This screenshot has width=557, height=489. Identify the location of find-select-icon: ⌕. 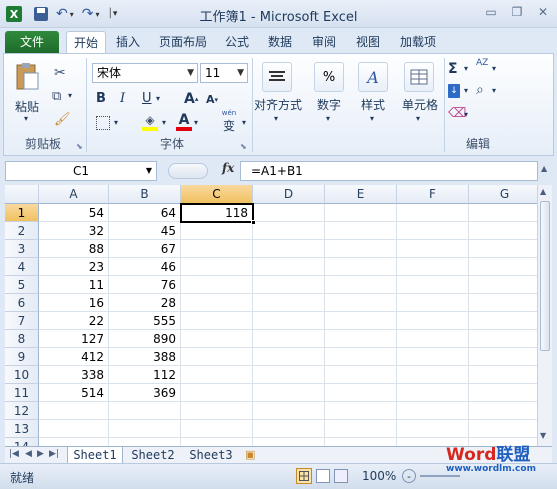
(480, 90).